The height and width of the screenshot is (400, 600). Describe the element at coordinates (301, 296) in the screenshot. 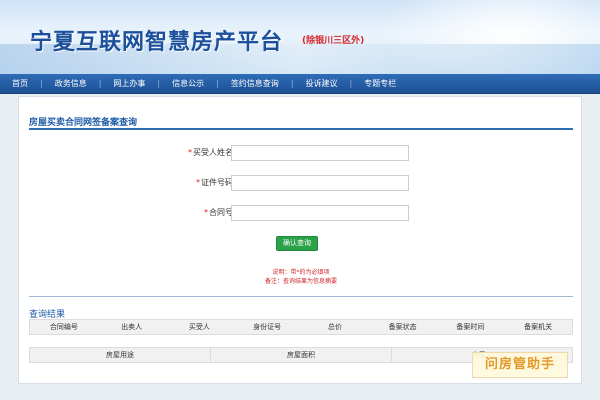

I see `results-divider` at that location.